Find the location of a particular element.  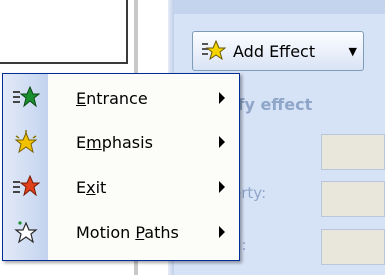

modify-effect-heading: ify effect is located at coordinates (272, 104).